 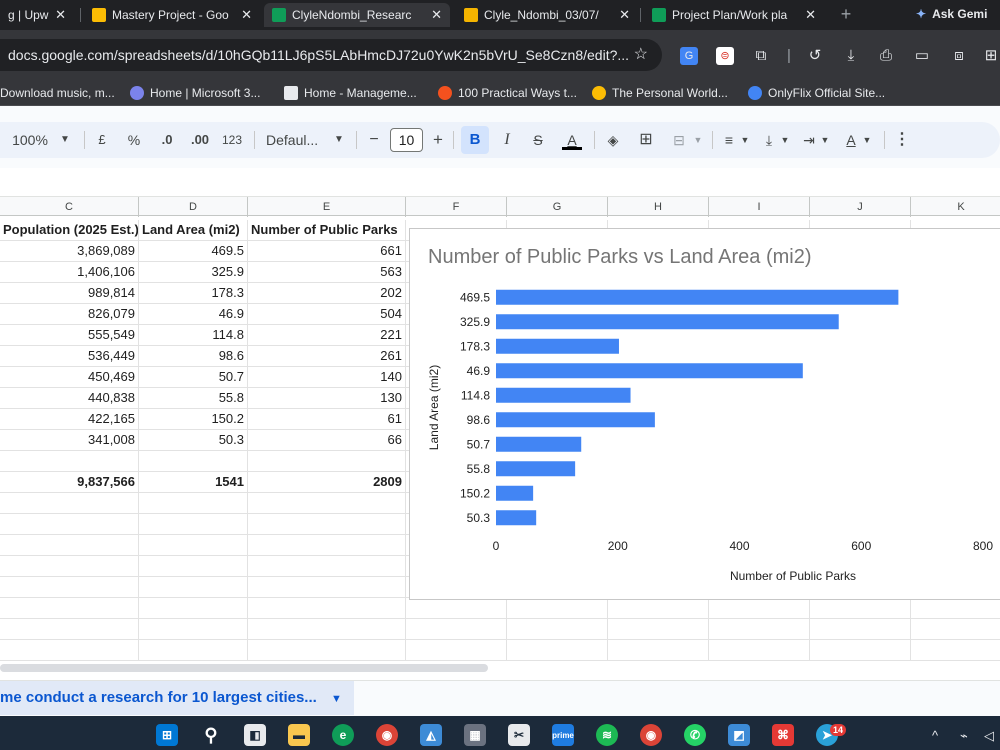 What do you see at coordinates (651, 735) in the screenshot?
I see `chrome-profile-icon: ◉` at bounding box center [651, 735].